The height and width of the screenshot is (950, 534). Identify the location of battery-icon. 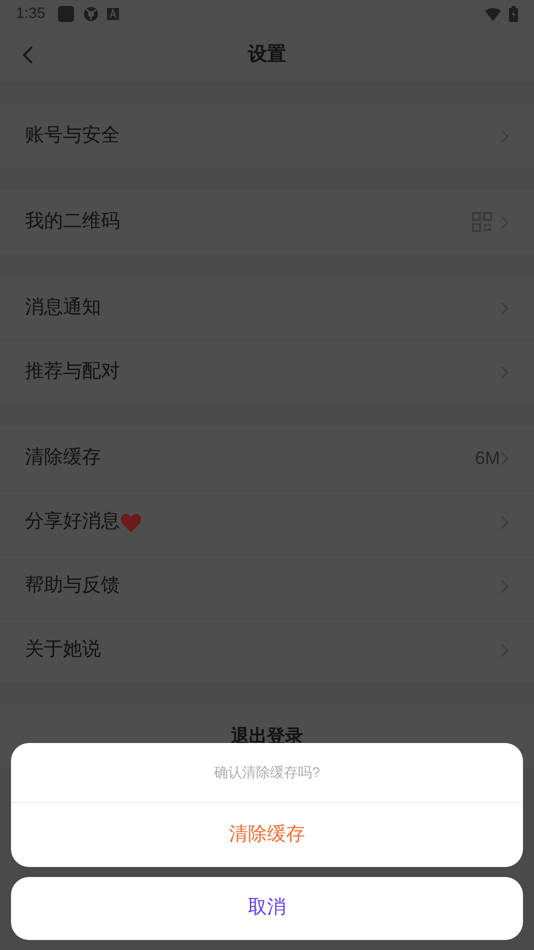
(513, 14).